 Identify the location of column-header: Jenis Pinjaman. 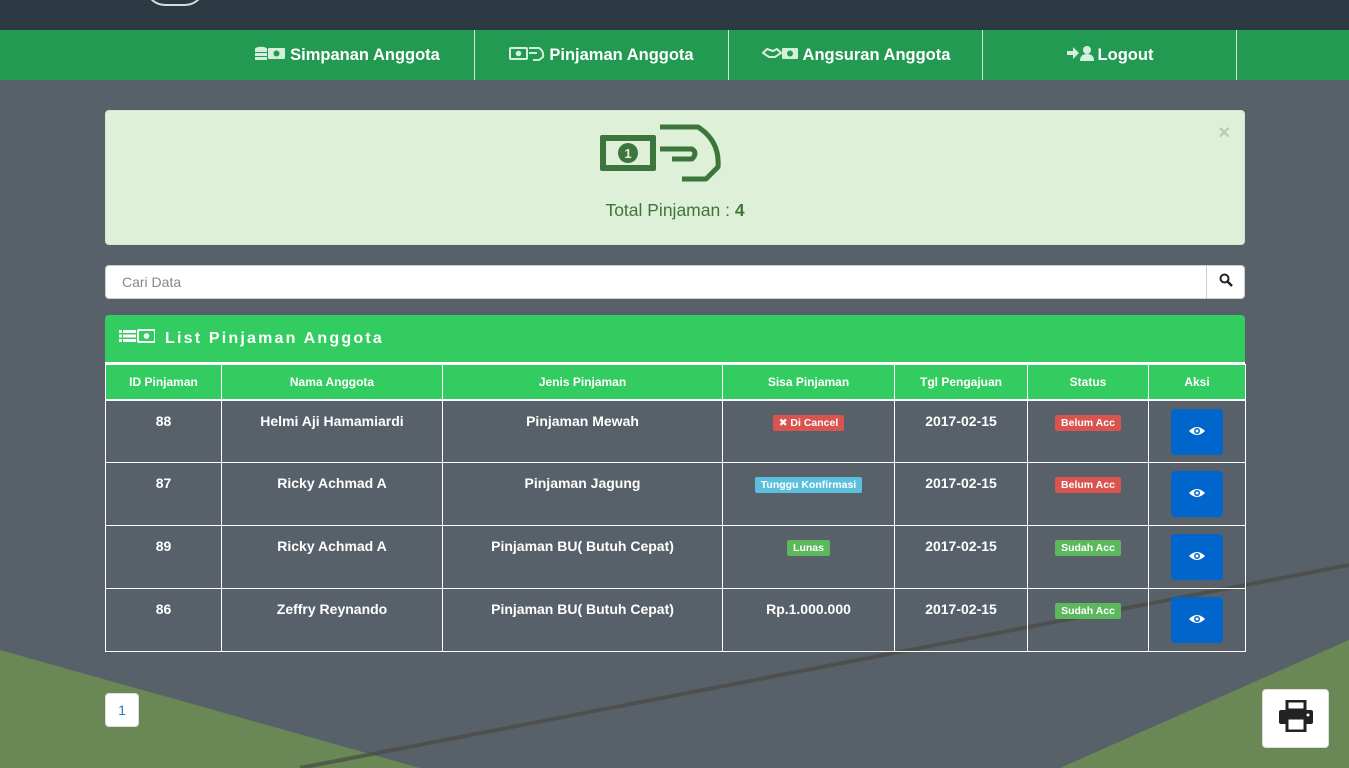
(582, 382).